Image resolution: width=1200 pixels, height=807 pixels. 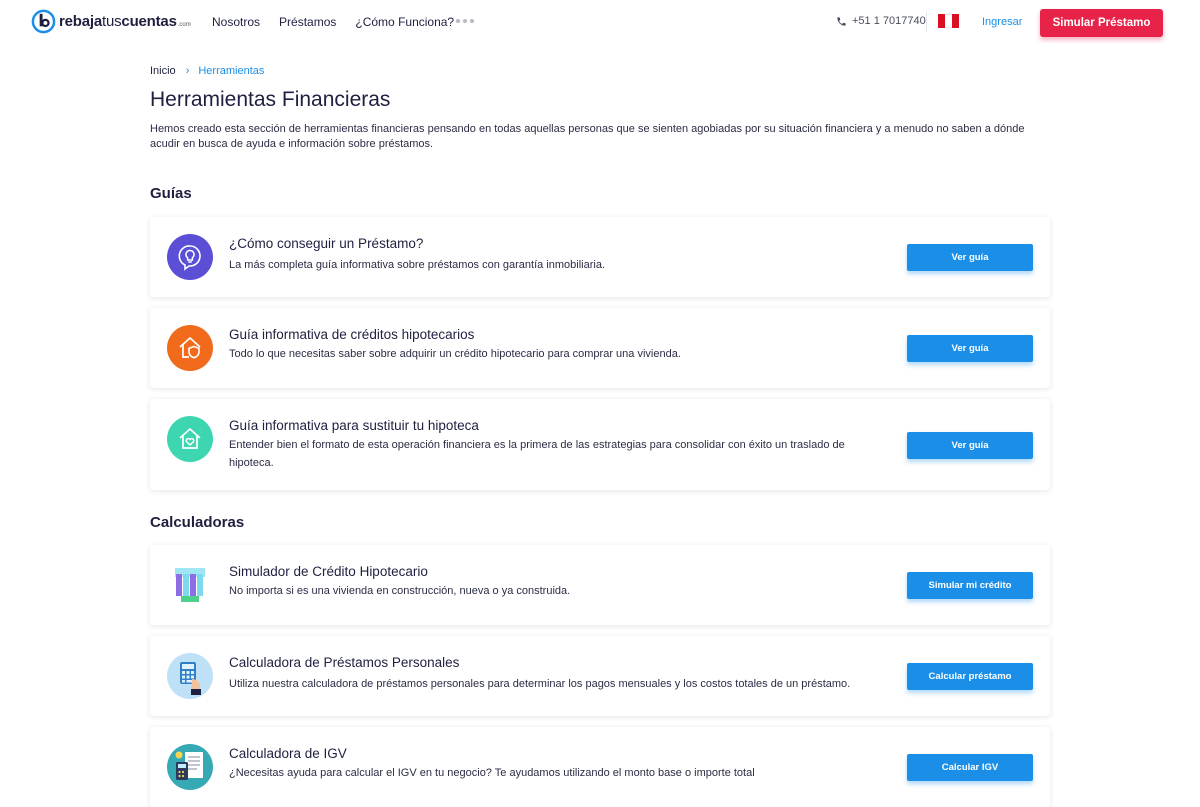 I want to click on main-nav: Nosotros Préstamos ¿Cómo Funciona?, so click(x=342, y=22).